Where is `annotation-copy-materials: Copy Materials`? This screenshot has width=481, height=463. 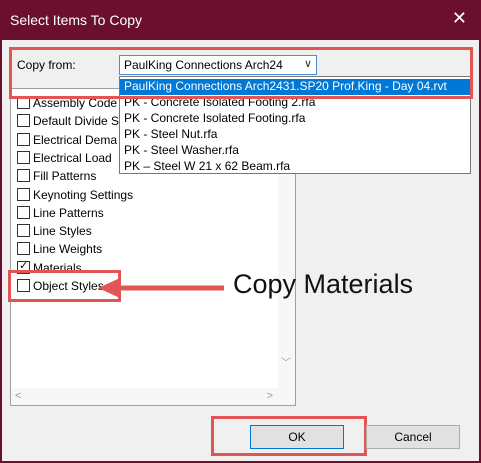 annotation-copy-materials: Copy Materials is located at coordinates (323, 284).